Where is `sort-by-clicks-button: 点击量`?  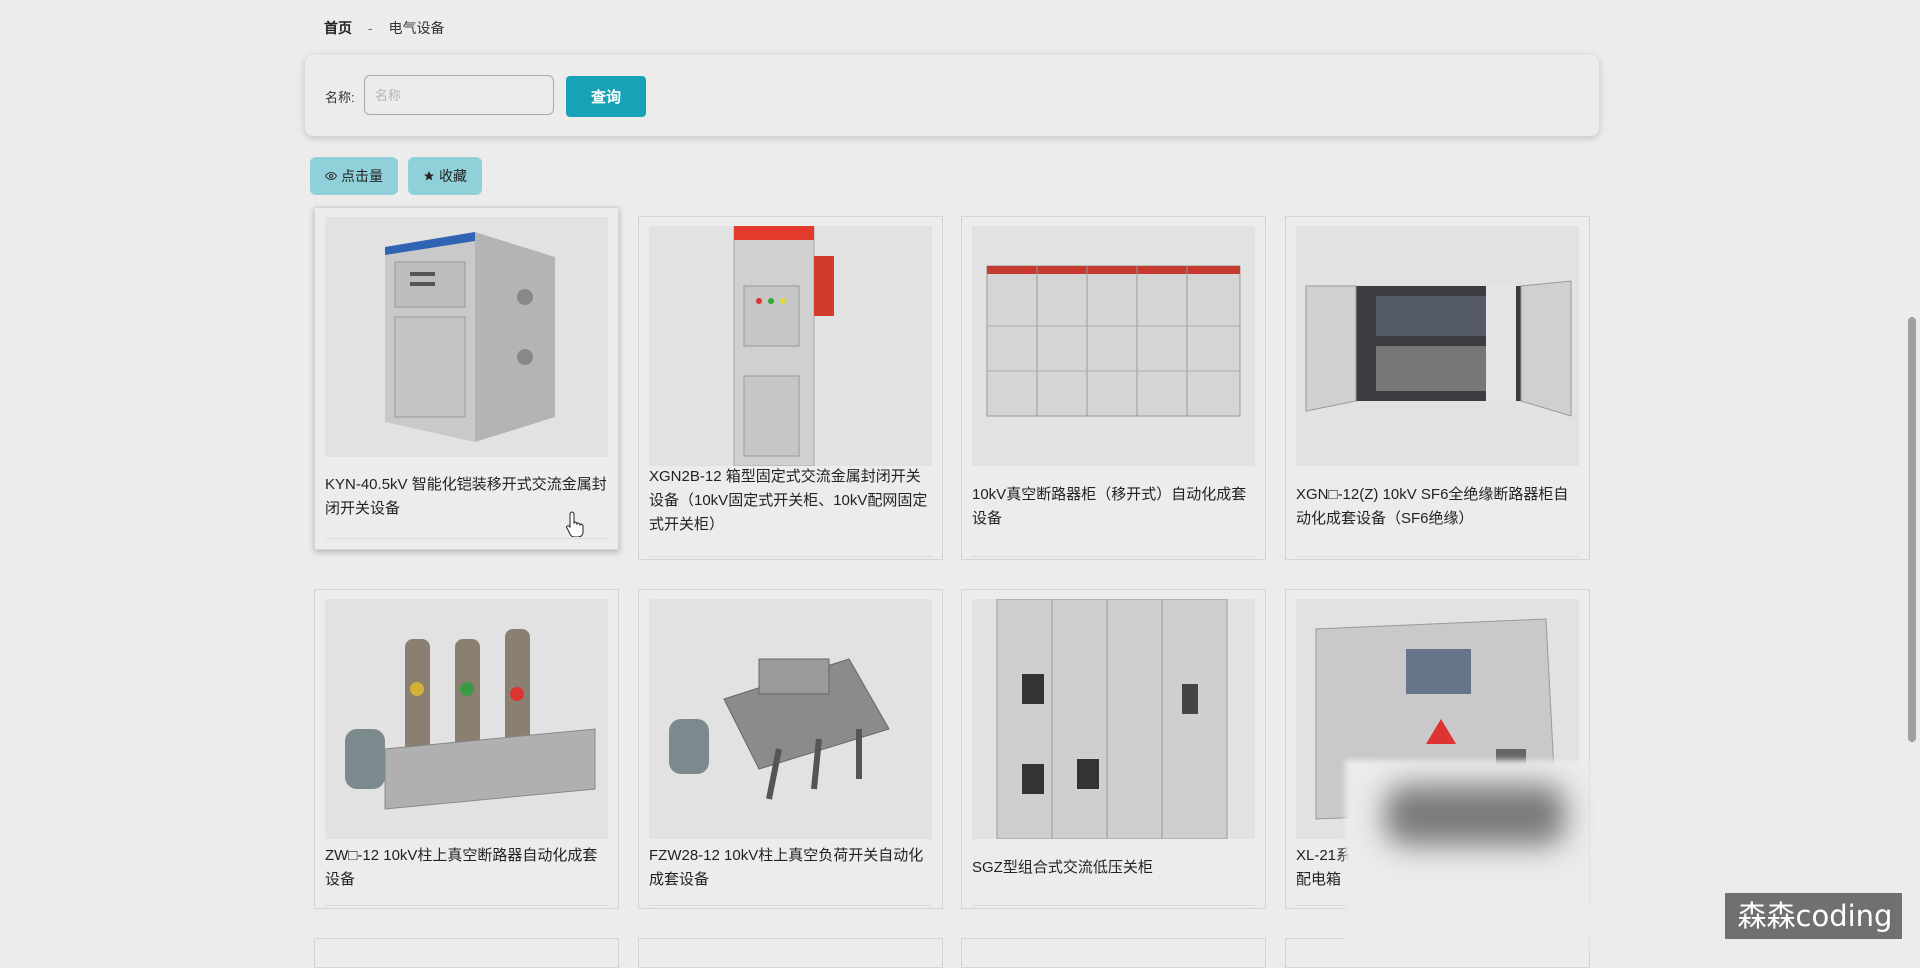 sort-by-clicks-button: 点击量 is located at coordinates (354, 176).